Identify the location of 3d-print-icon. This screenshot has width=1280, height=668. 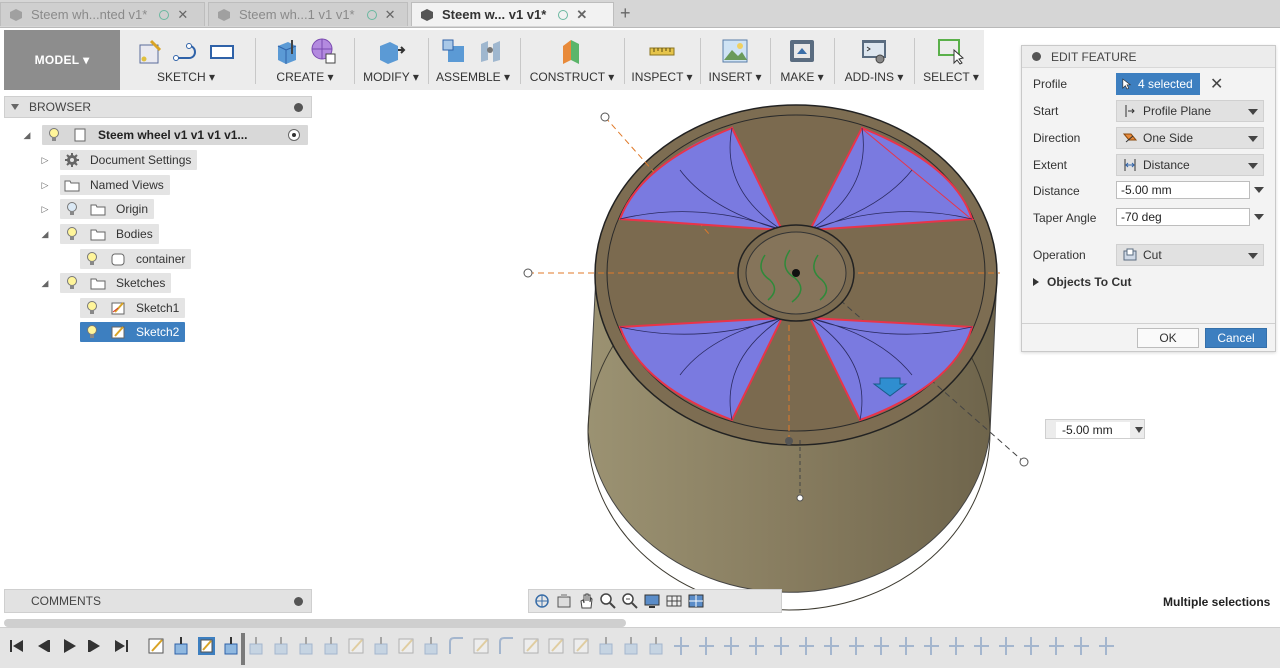
(802, 51).